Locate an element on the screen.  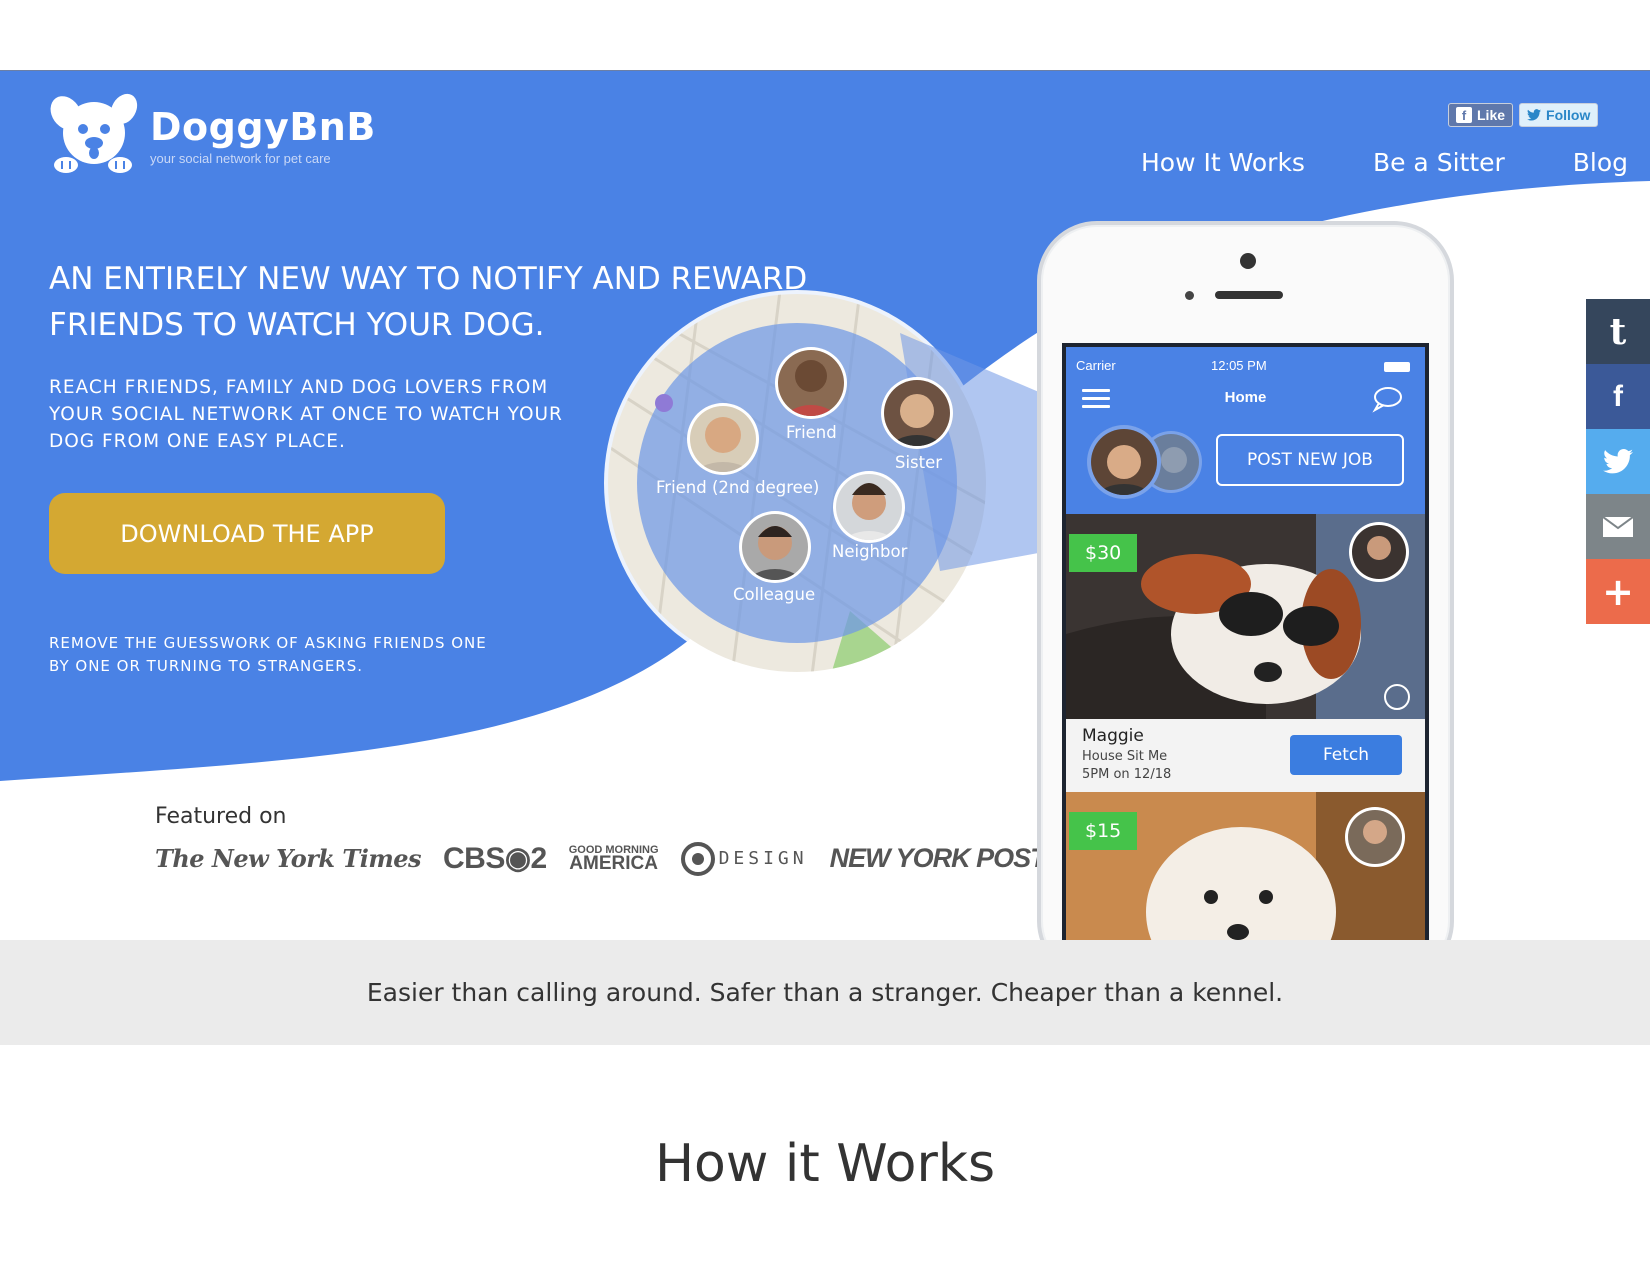
status-time: 12:05 PM is located at coordinates (1239, 365).